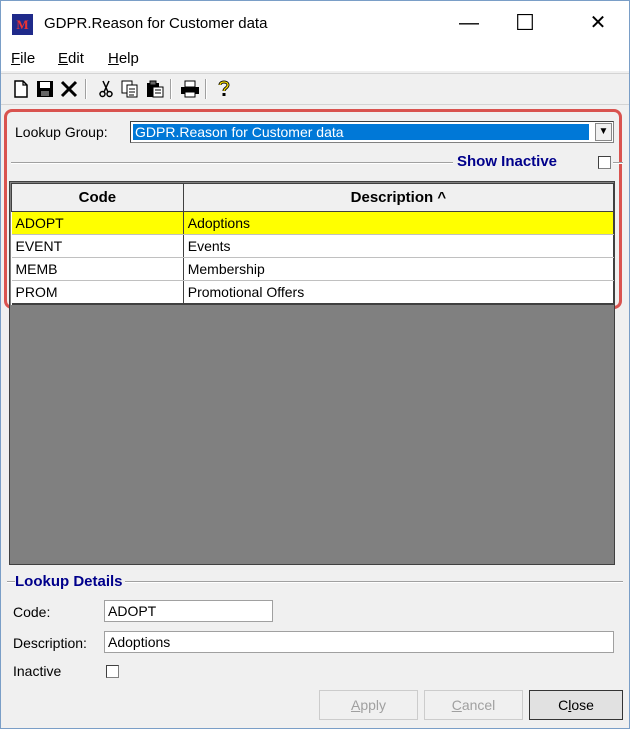  Describe the element at coordinates (315, 23) in the screenshot. I see `title-bar: M GDPR.Reason for Customer data — ☐ ✕` at that location.